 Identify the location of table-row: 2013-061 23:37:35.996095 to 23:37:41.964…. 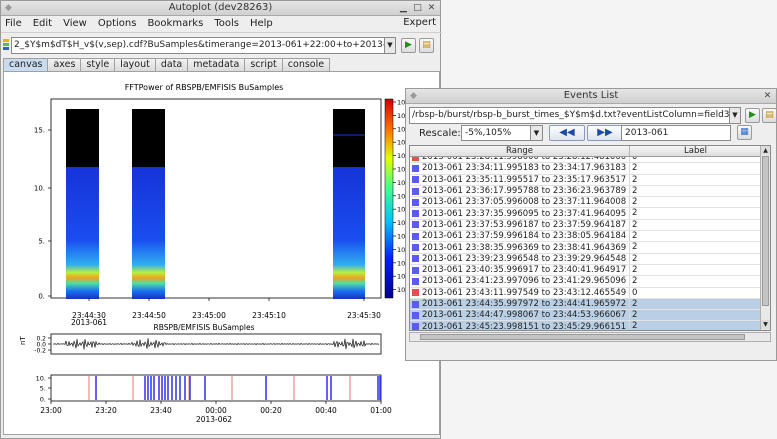
(586, 214).